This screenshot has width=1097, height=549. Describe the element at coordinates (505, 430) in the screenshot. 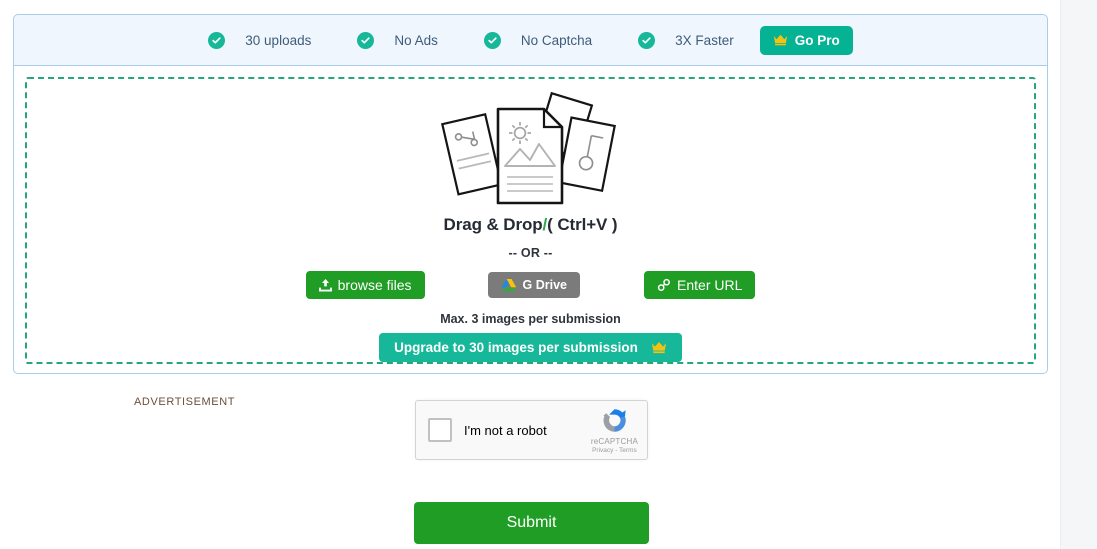

I see `recaptcha-label: I'm not a robot` at that location.